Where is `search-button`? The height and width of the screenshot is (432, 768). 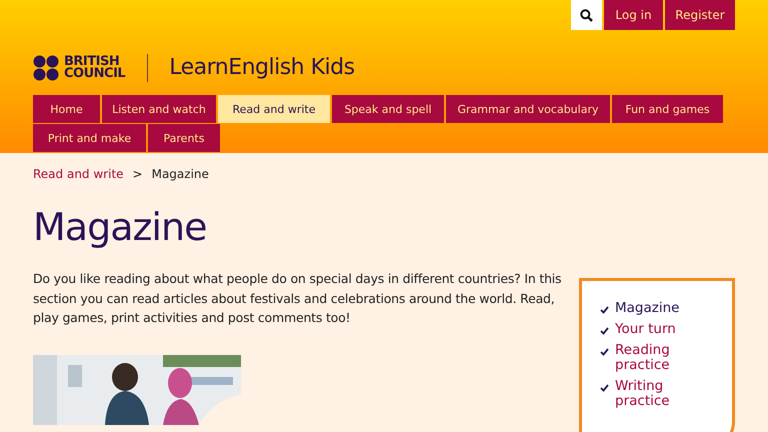 search-button is located at coordinates (586, 15).